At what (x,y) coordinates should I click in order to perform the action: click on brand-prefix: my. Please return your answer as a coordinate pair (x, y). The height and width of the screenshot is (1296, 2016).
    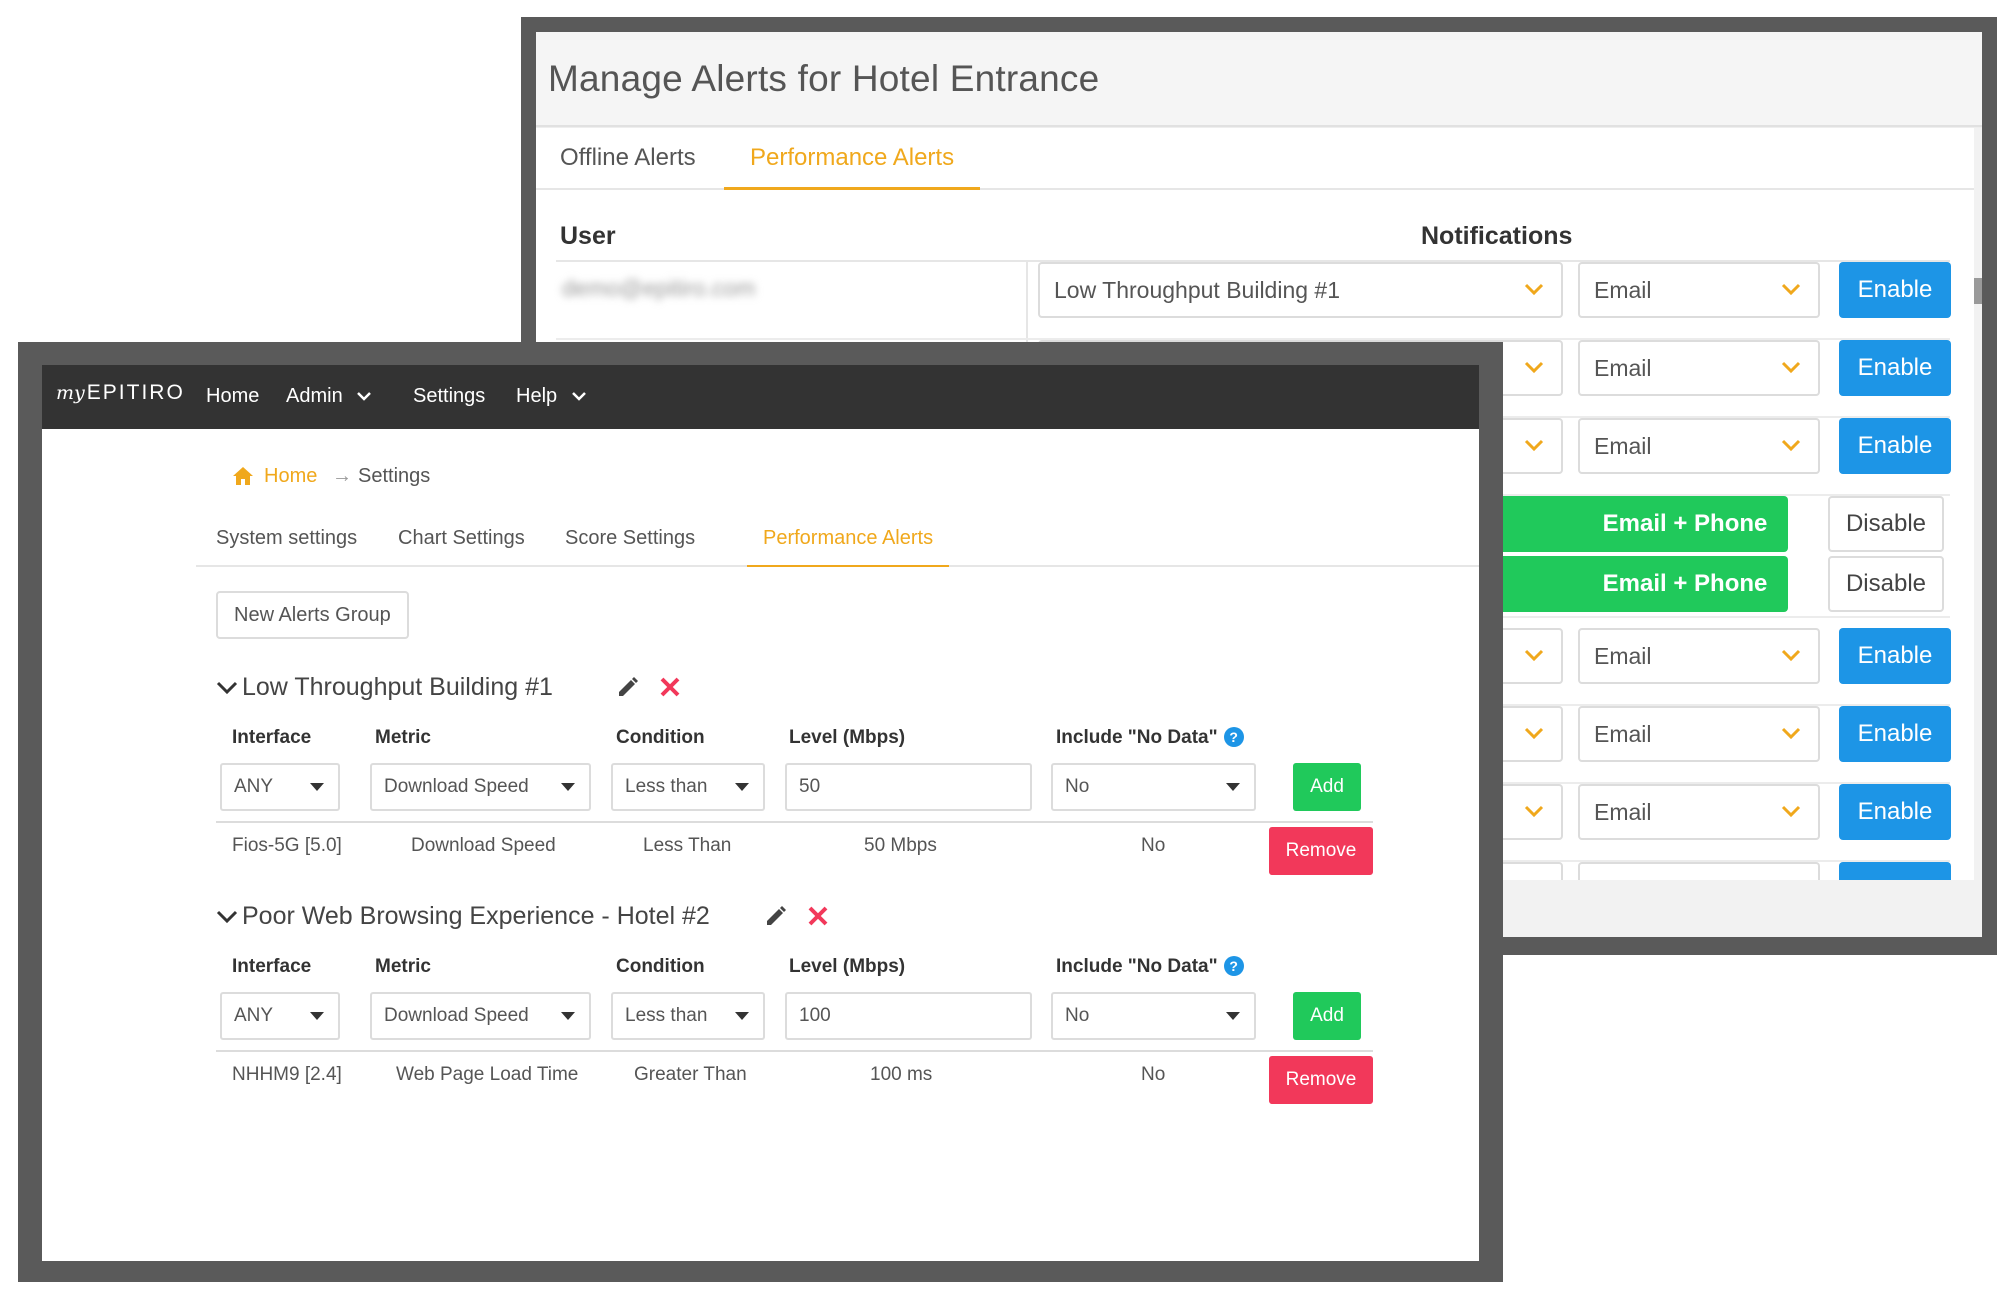
    Looking at the image, I should click on (70, 393).